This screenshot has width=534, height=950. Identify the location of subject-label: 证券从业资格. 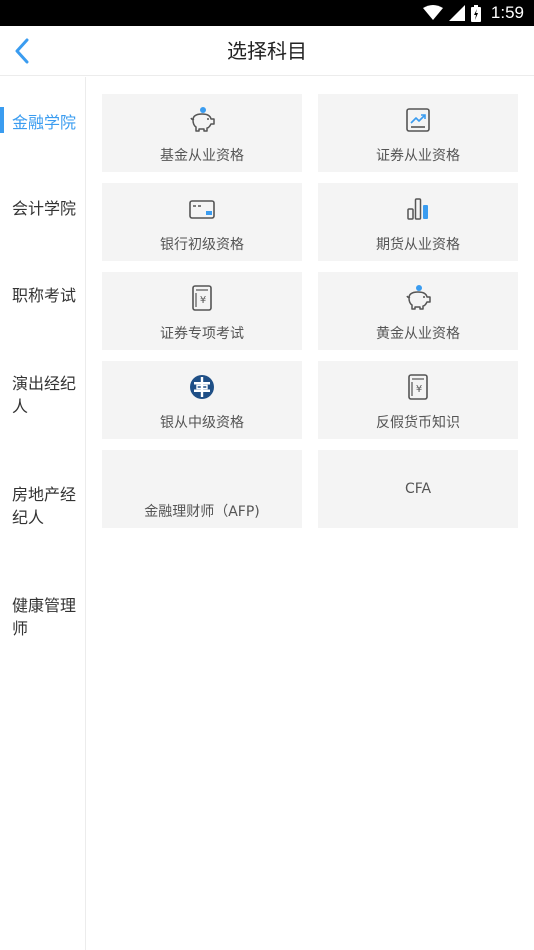
(418, 156).